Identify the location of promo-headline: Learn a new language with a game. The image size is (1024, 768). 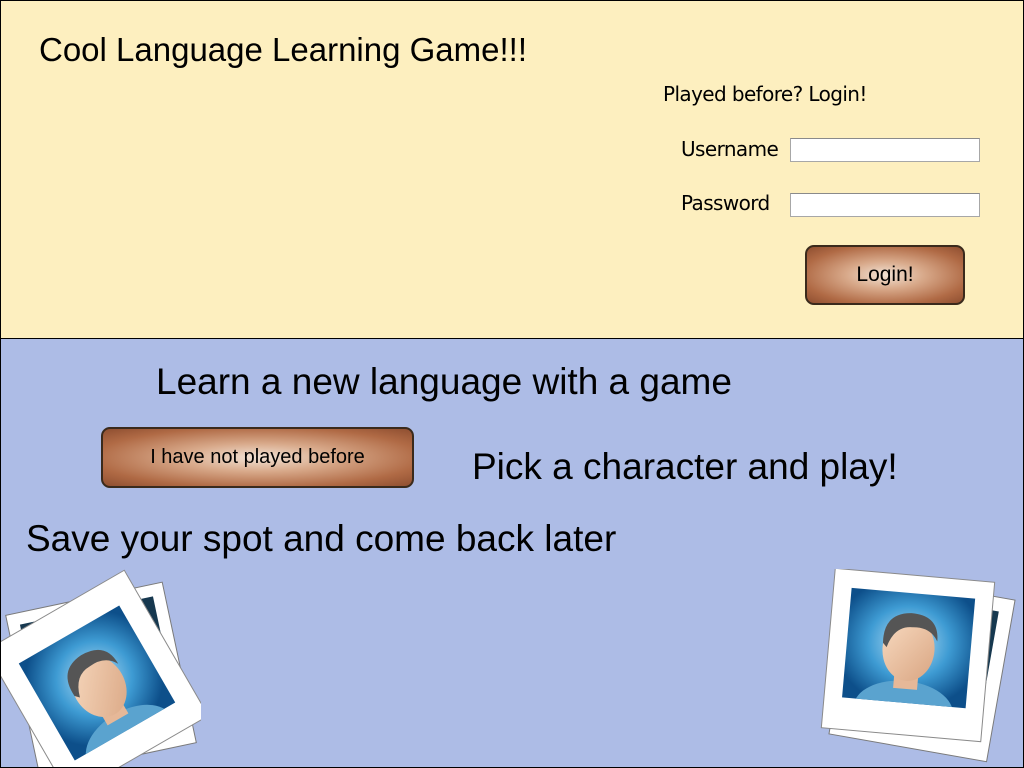
(444, 381).